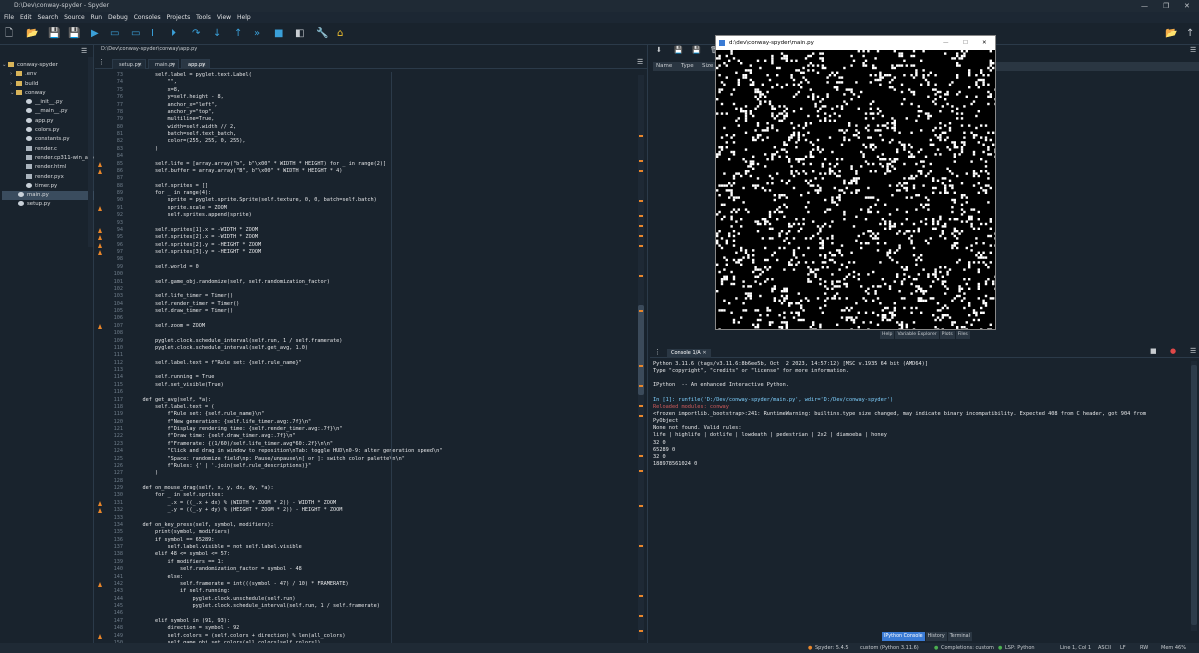 Image resolution: width=1199 pixels, height=653 pixels. I want to click on preferences-wrench-icon: 🔧, so click(322, 34).